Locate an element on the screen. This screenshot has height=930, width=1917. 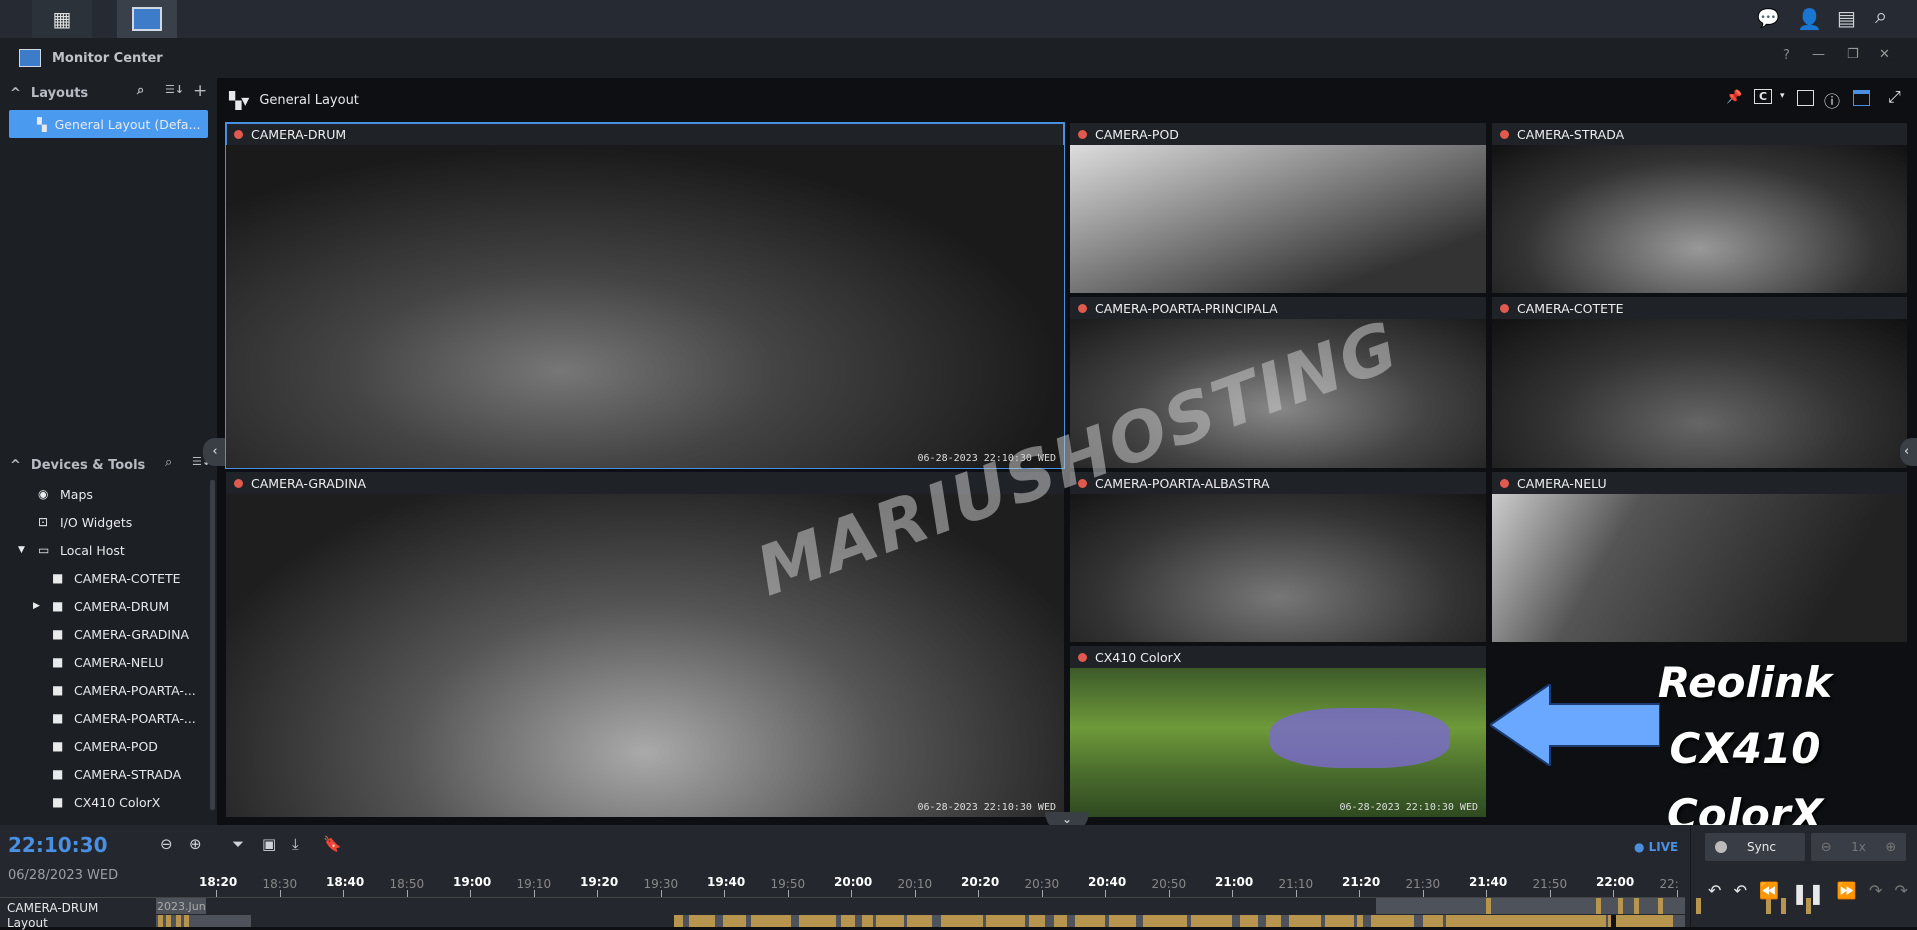
tick-label: 22: is located at coordinates (1669, 884).